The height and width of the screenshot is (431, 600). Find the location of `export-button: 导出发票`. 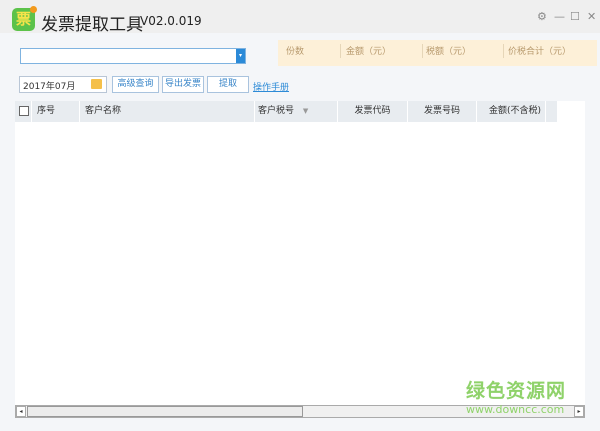

export-button: 导出发票 is located at coordinates (183, 84).